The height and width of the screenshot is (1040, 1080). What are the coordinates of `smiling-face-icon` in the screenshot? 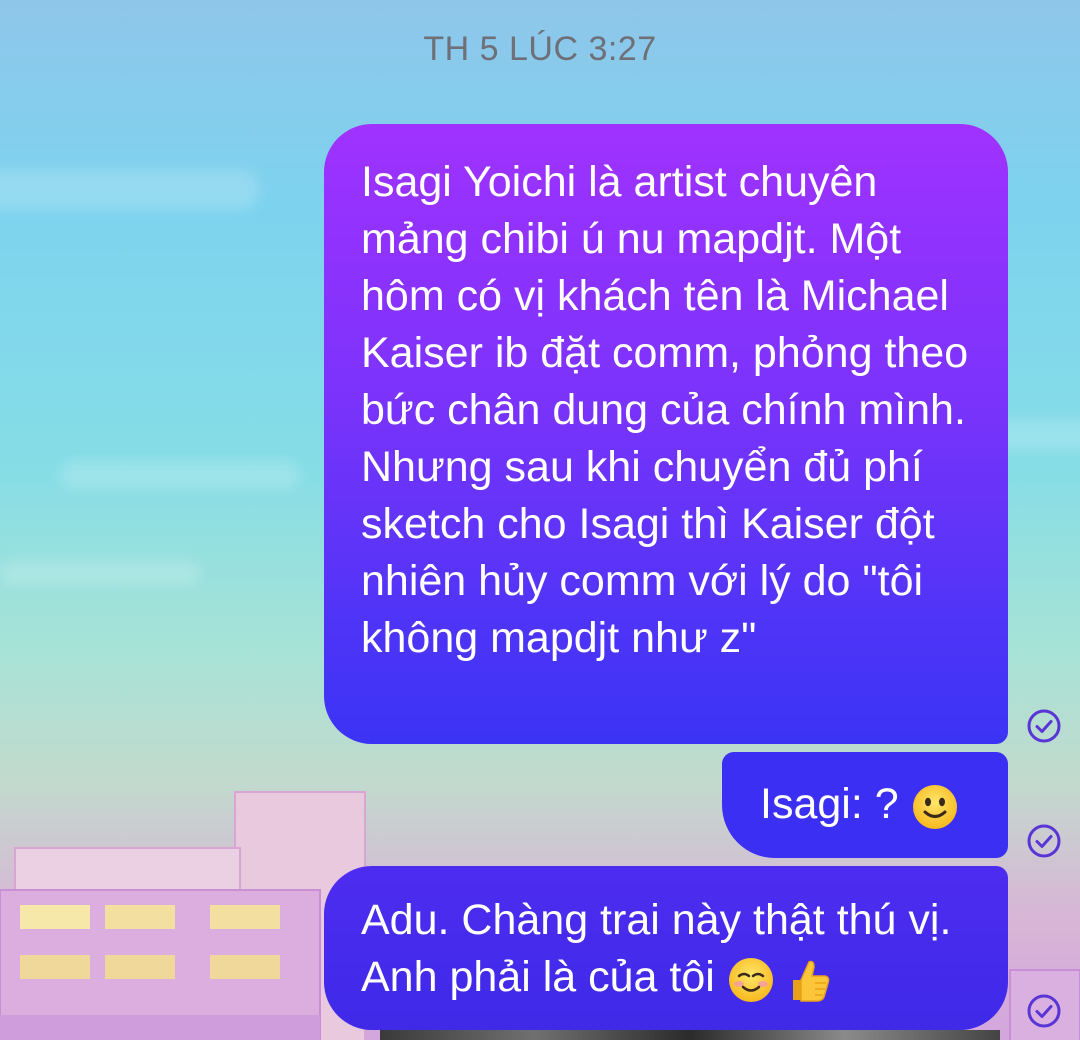 It's located at (750, 979).